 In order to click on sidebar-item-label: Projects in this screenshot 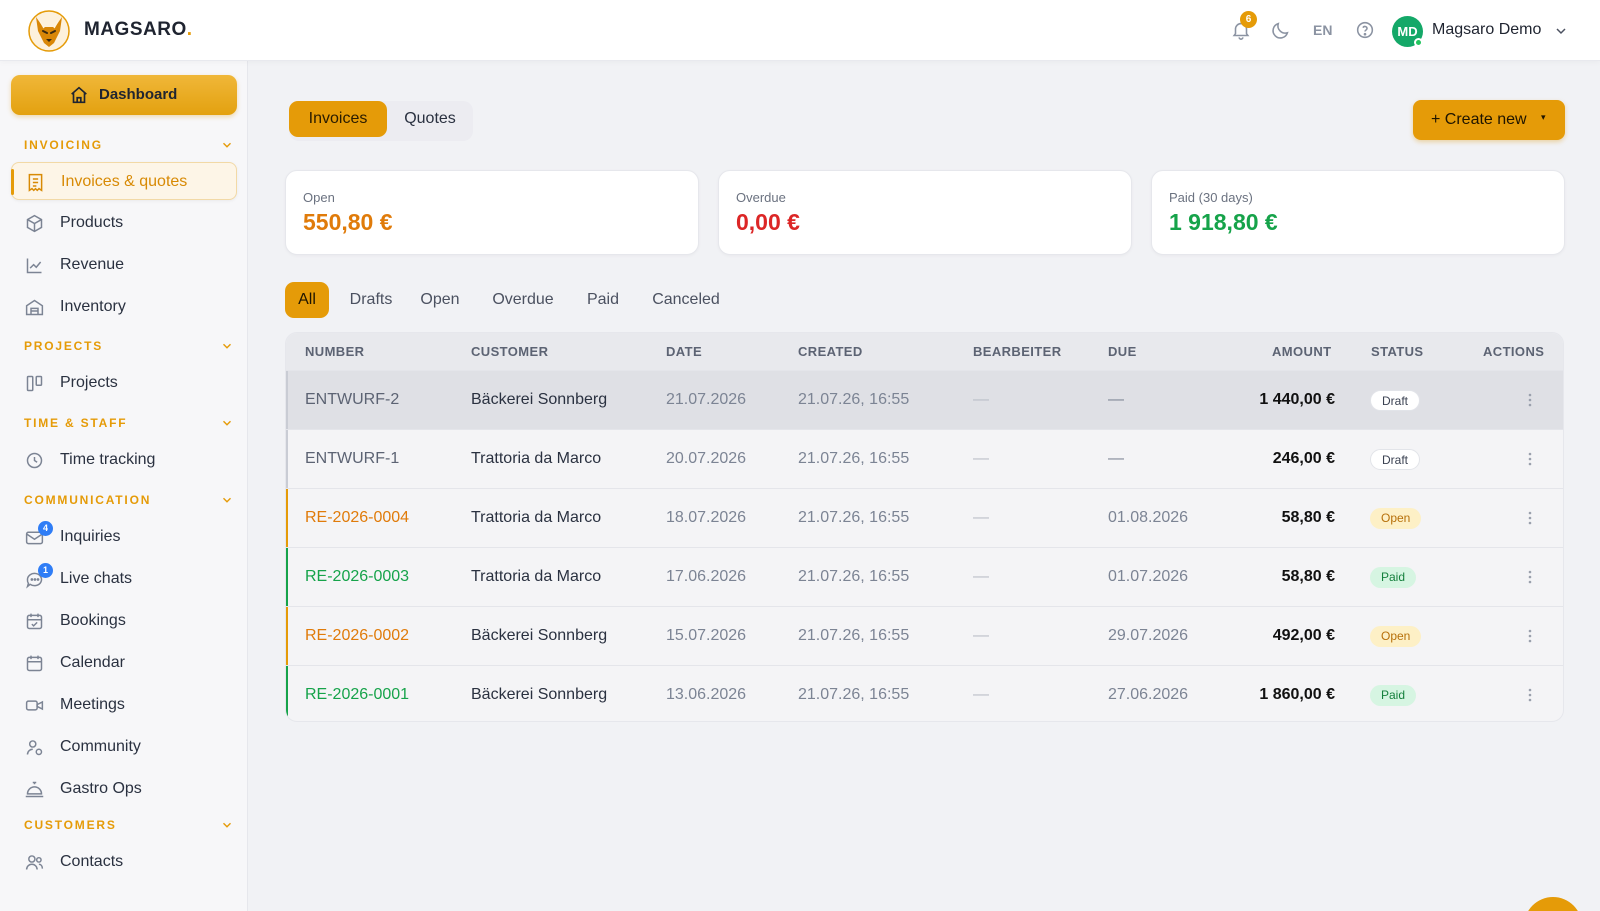, I will do `click(89, 382)`.